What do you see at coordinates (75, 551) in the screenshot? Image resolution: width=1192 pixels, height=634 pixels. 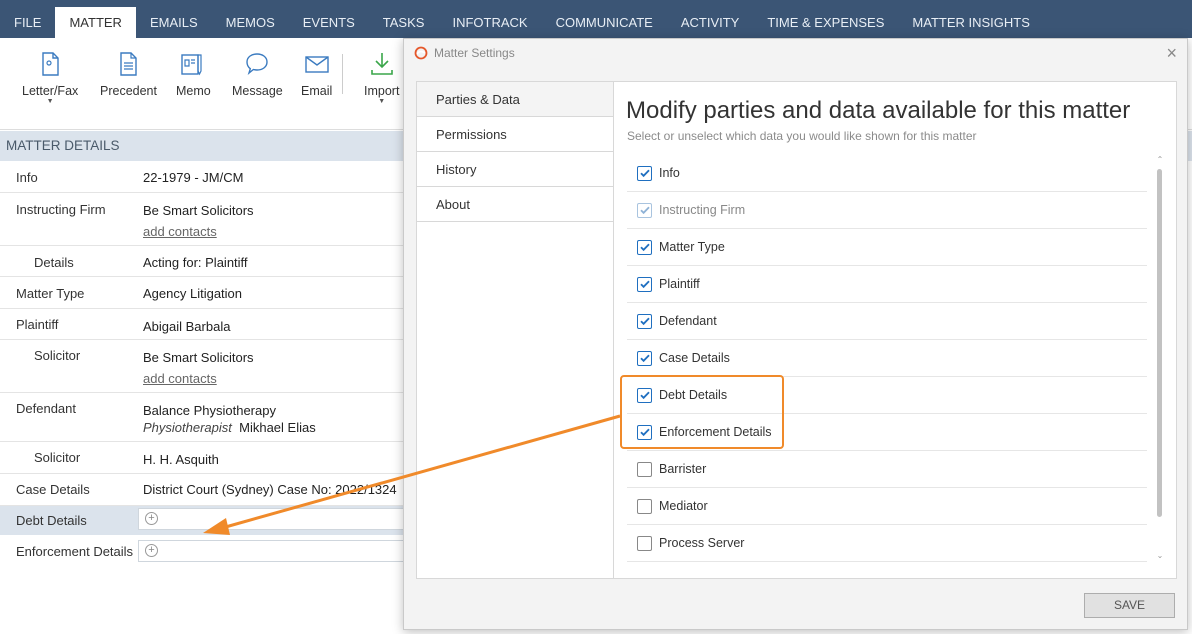 I see `enforcement-details-label: Enforcement Details` at bounding box center [75, 551].